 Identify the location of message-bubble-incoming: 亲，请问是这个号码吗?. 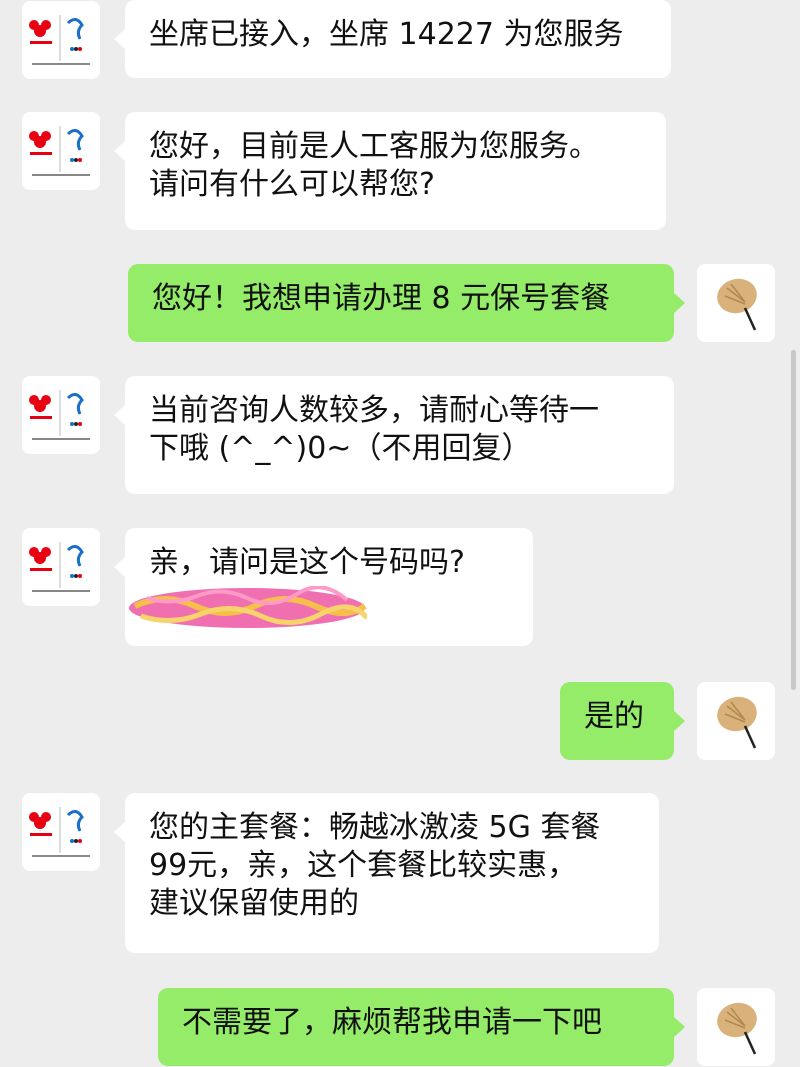
(323, 587).